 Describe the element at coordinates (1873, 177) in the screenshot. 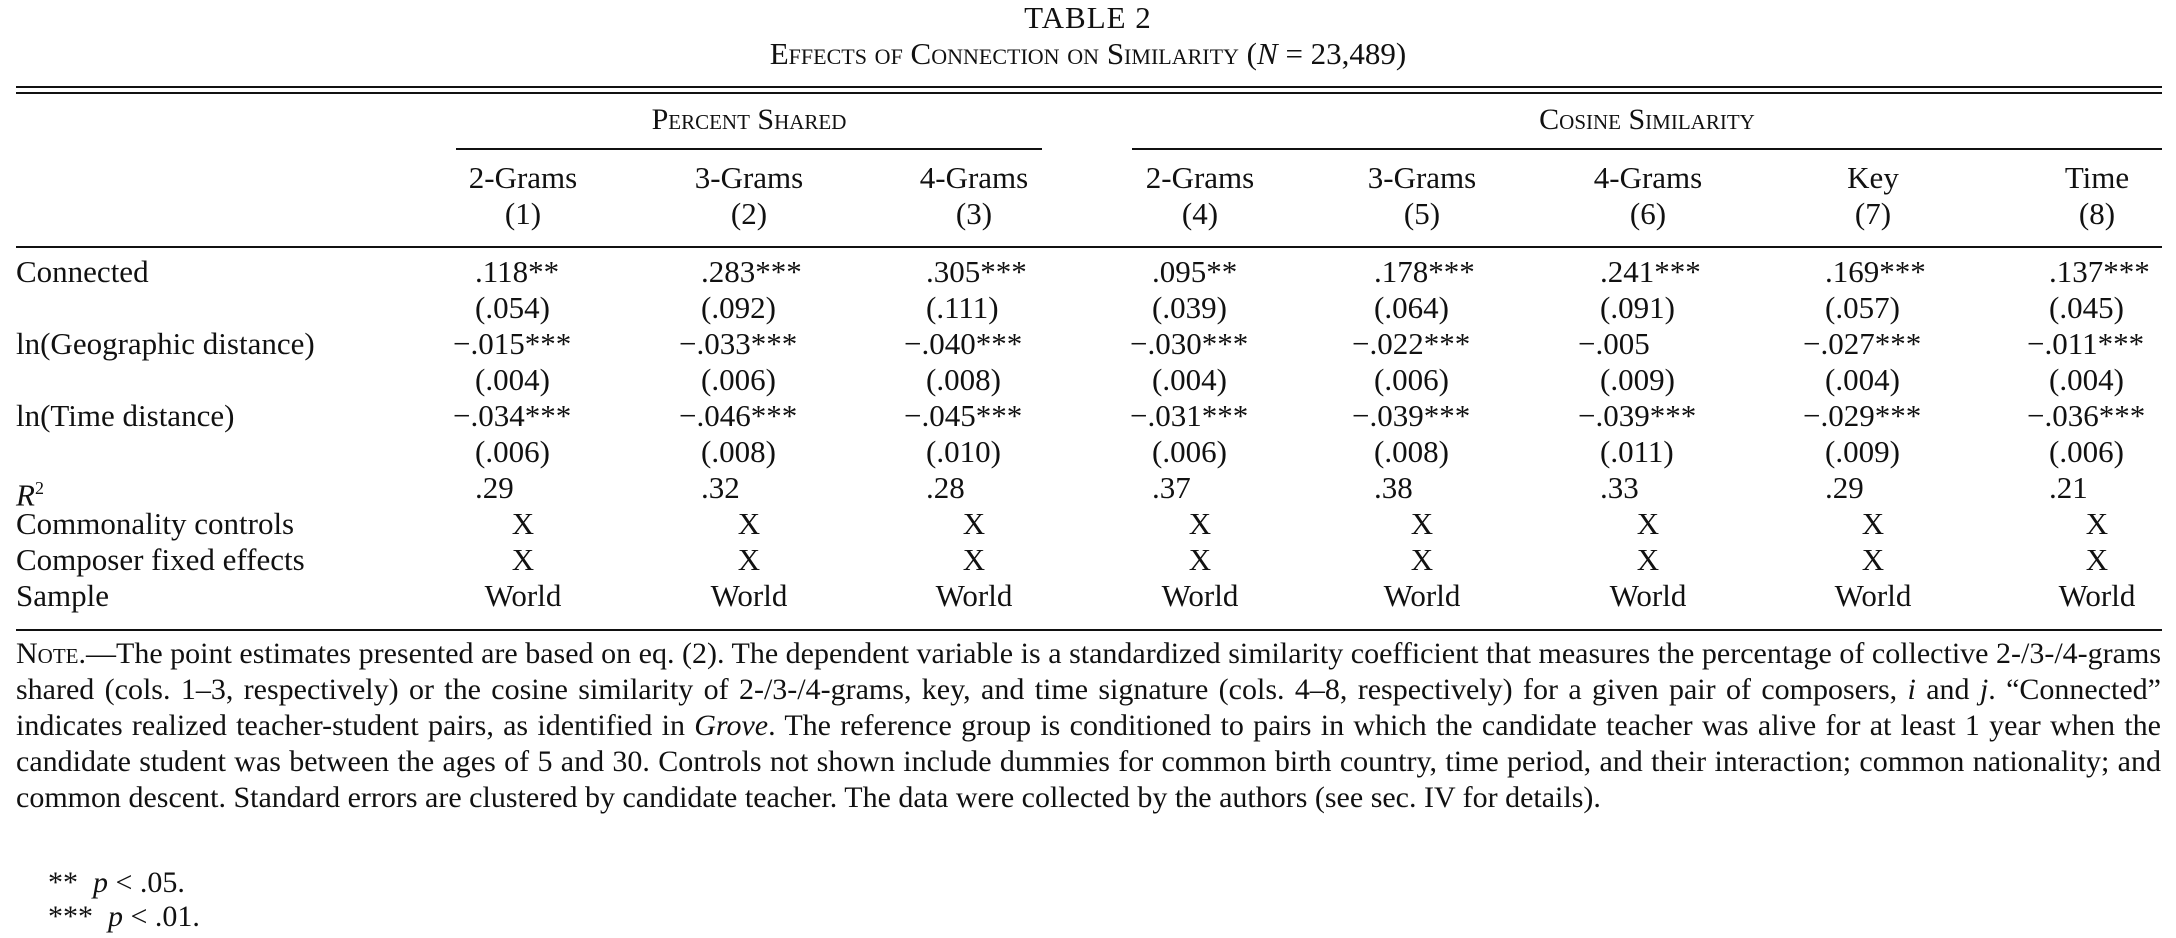

I see `column-header-name: Key` at that location.